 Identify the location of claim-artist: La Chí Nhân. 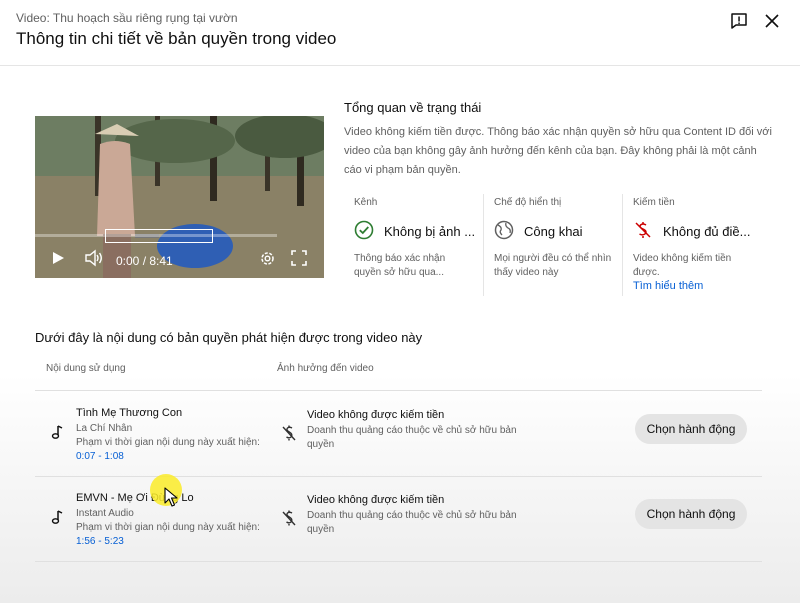
(104, 428).